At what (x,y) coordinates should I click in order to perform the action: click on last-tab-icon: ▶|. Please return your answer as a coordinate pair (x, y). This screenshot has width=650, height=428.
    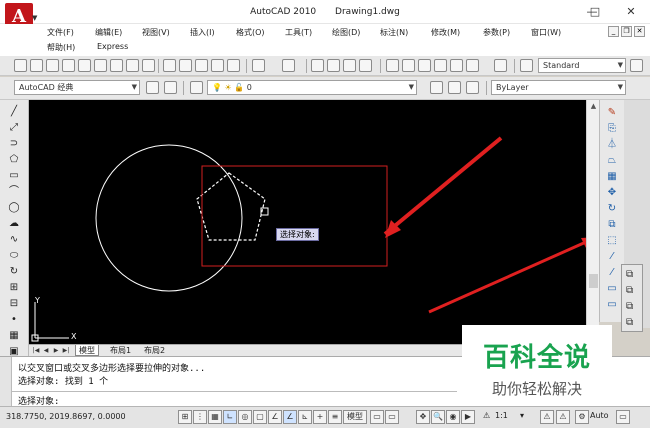
    Looking at the image, I should click on (66, 350).